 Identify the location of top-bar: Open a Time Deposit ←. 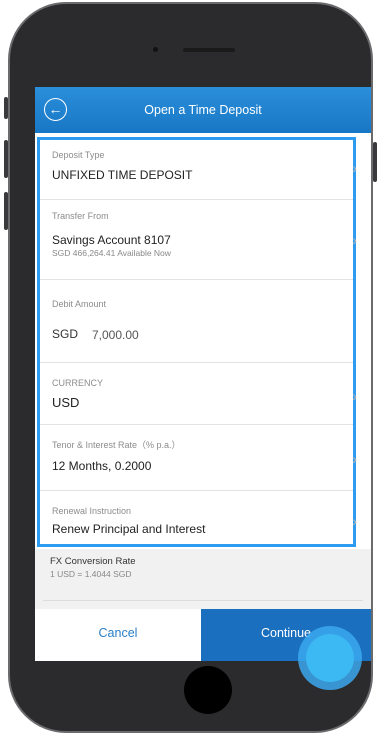
(203, 110).